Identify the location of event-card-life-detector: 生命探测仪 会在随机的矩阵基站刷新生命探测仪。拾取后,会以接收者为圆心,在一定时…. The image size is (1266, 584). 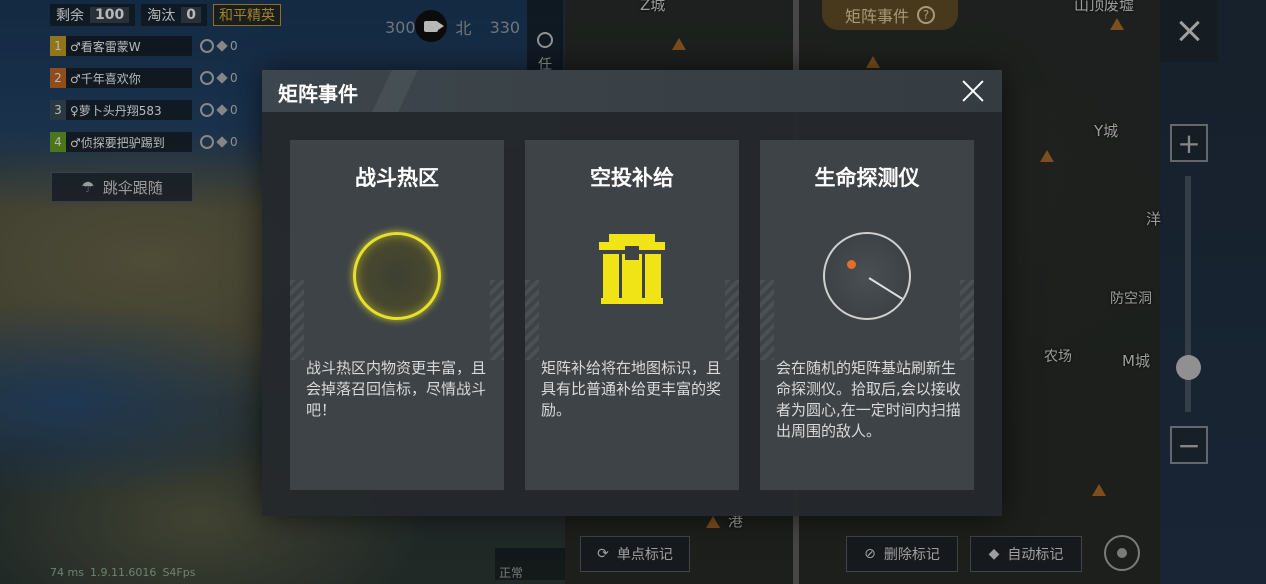
(867, 315).